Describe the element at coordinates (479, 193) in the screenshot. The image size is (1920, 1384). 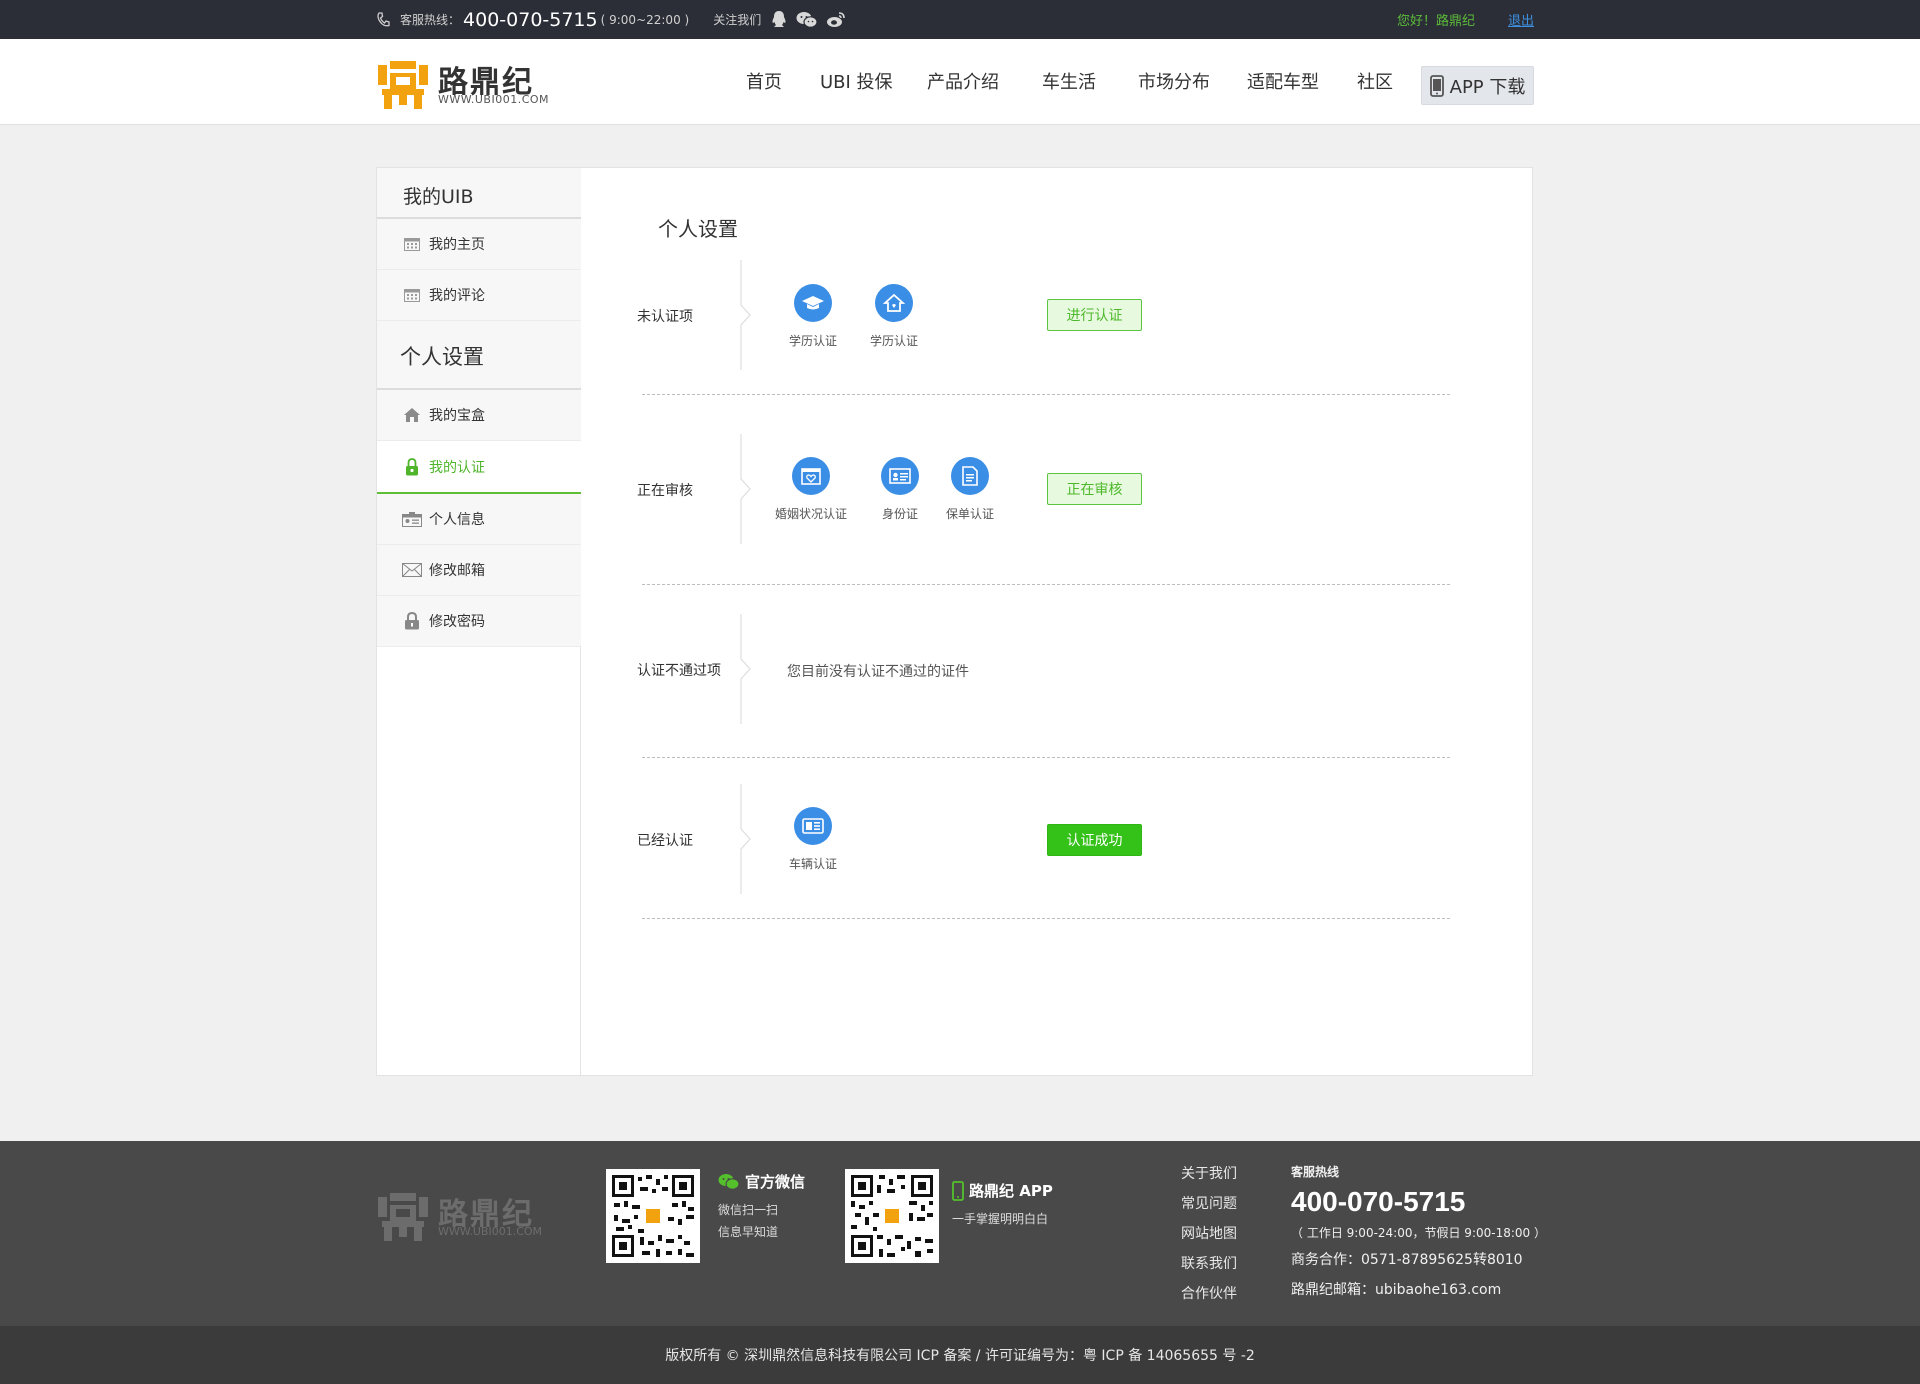
I see `sidebar-section-my-ubi: 我的UIB` at that location.